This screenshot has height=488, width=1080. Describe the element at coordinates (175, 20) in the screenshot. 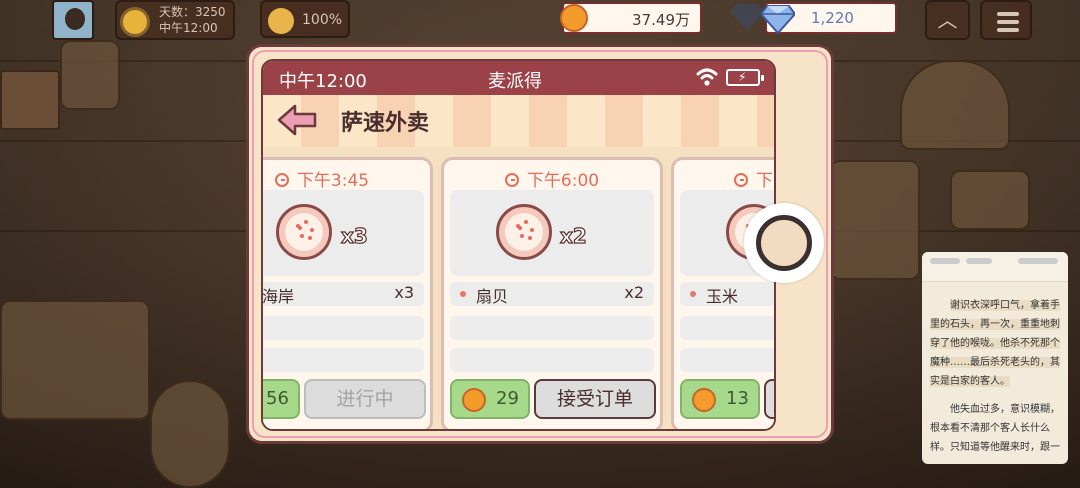

I see `day-time-panel: 天数：3250 中午12:00` at that location.